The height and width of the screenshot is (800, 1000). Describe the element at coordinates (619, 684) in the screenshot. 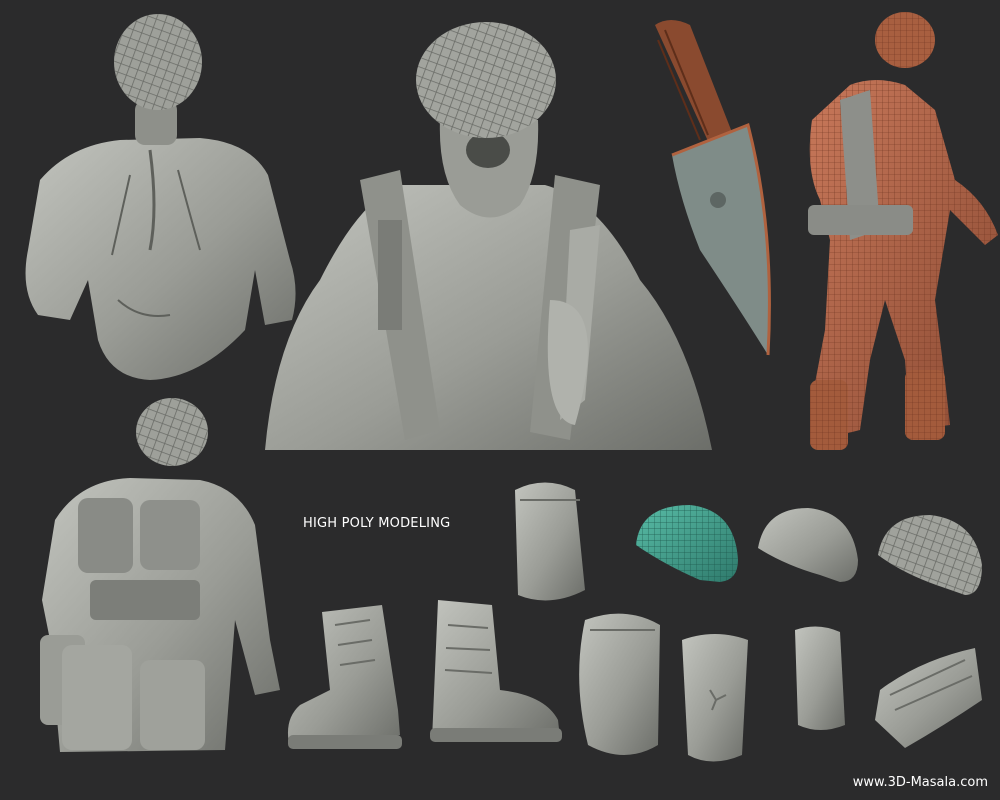

I see `canteen-pouch` at that location.